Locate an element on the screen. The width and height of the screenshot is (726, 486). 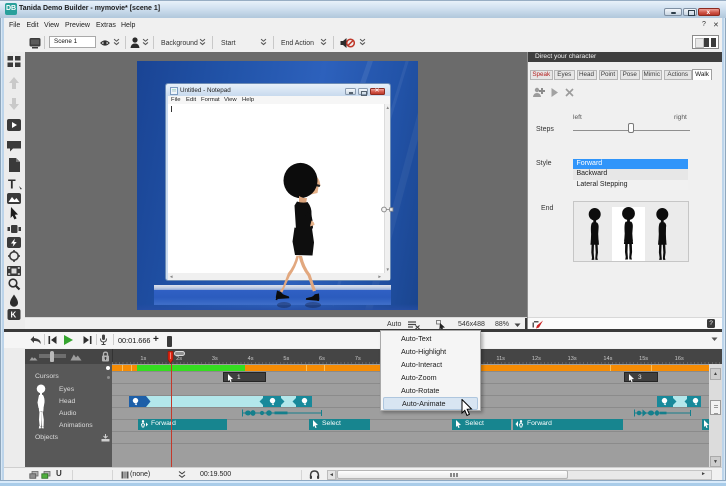
svg-text: T is located at coordinates (12, 185).